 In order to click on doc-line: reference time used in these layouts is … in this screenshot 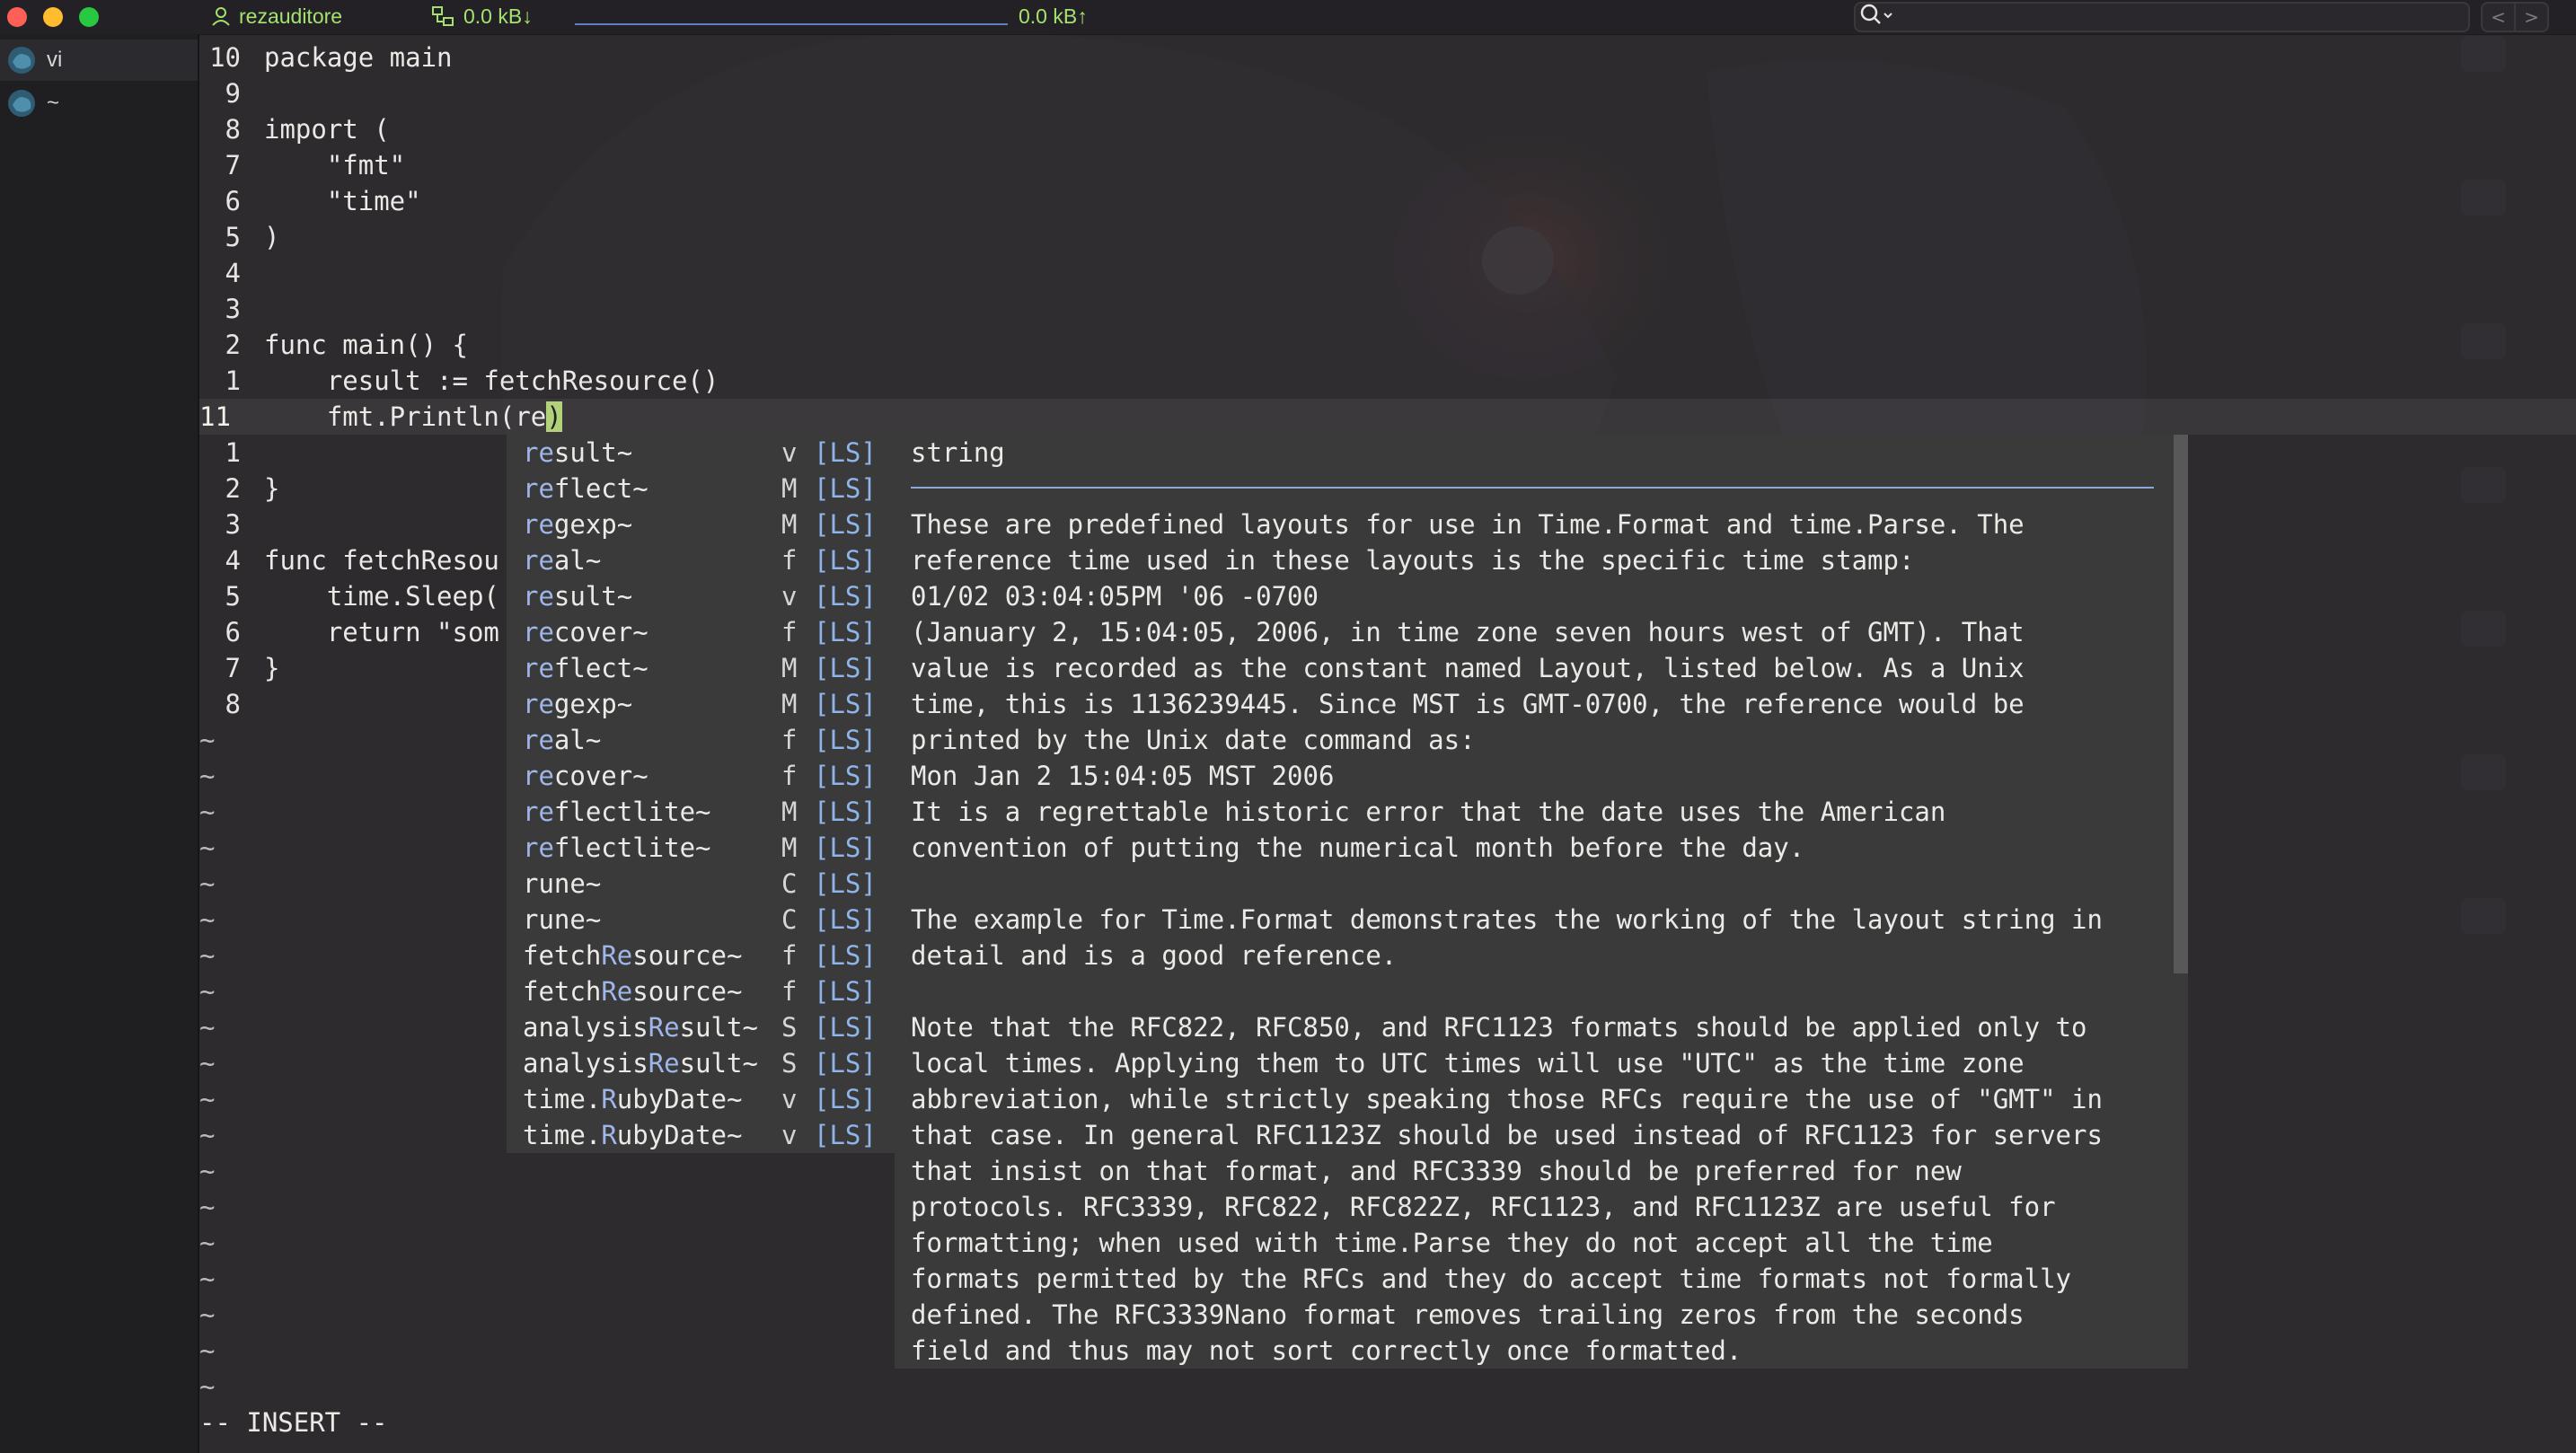, I will do `click(1413, 561)`.